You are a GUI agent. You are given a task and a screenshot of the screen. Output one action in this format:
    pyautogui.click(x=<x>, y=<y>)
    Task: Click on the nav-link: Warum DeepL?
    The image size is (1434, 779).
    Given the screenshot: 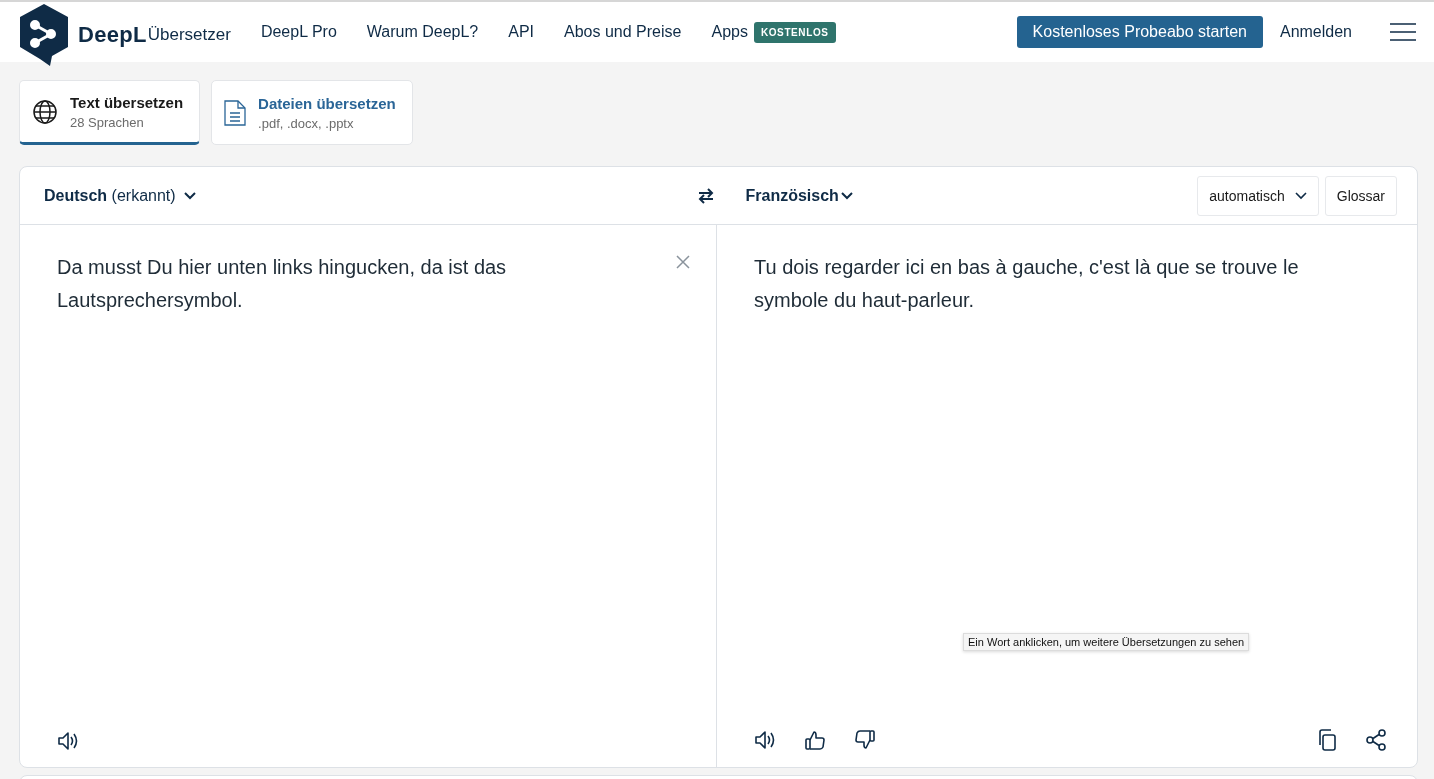 What is the action you would take?
    pyautogui.click(x=422, y=32)
    